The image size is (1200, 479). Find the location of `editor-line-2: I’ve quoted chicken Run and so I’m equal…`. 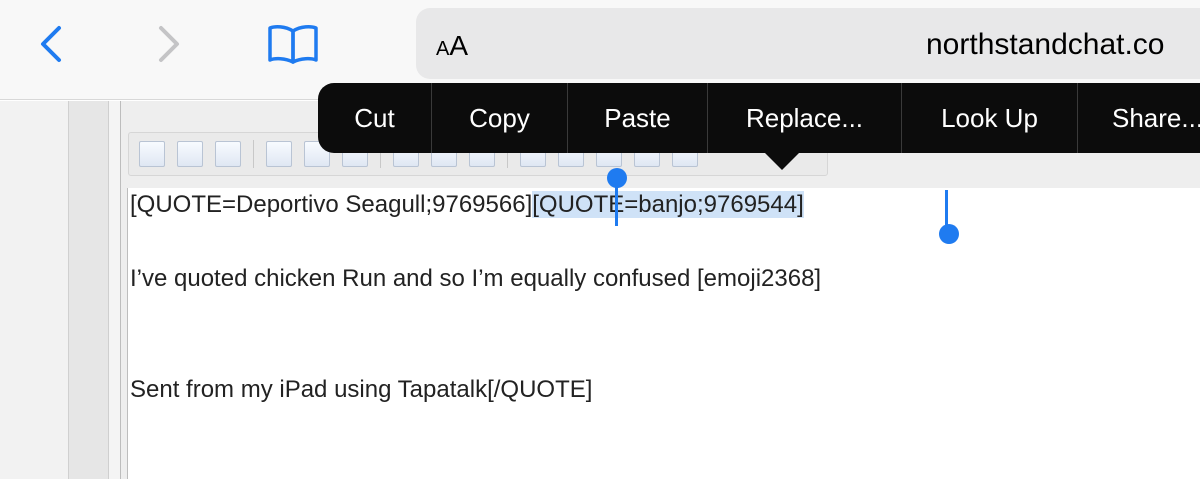

editor-line-2: I’ve quoted chicken Run and so I’m equal… is located at coordinates (476, 278).